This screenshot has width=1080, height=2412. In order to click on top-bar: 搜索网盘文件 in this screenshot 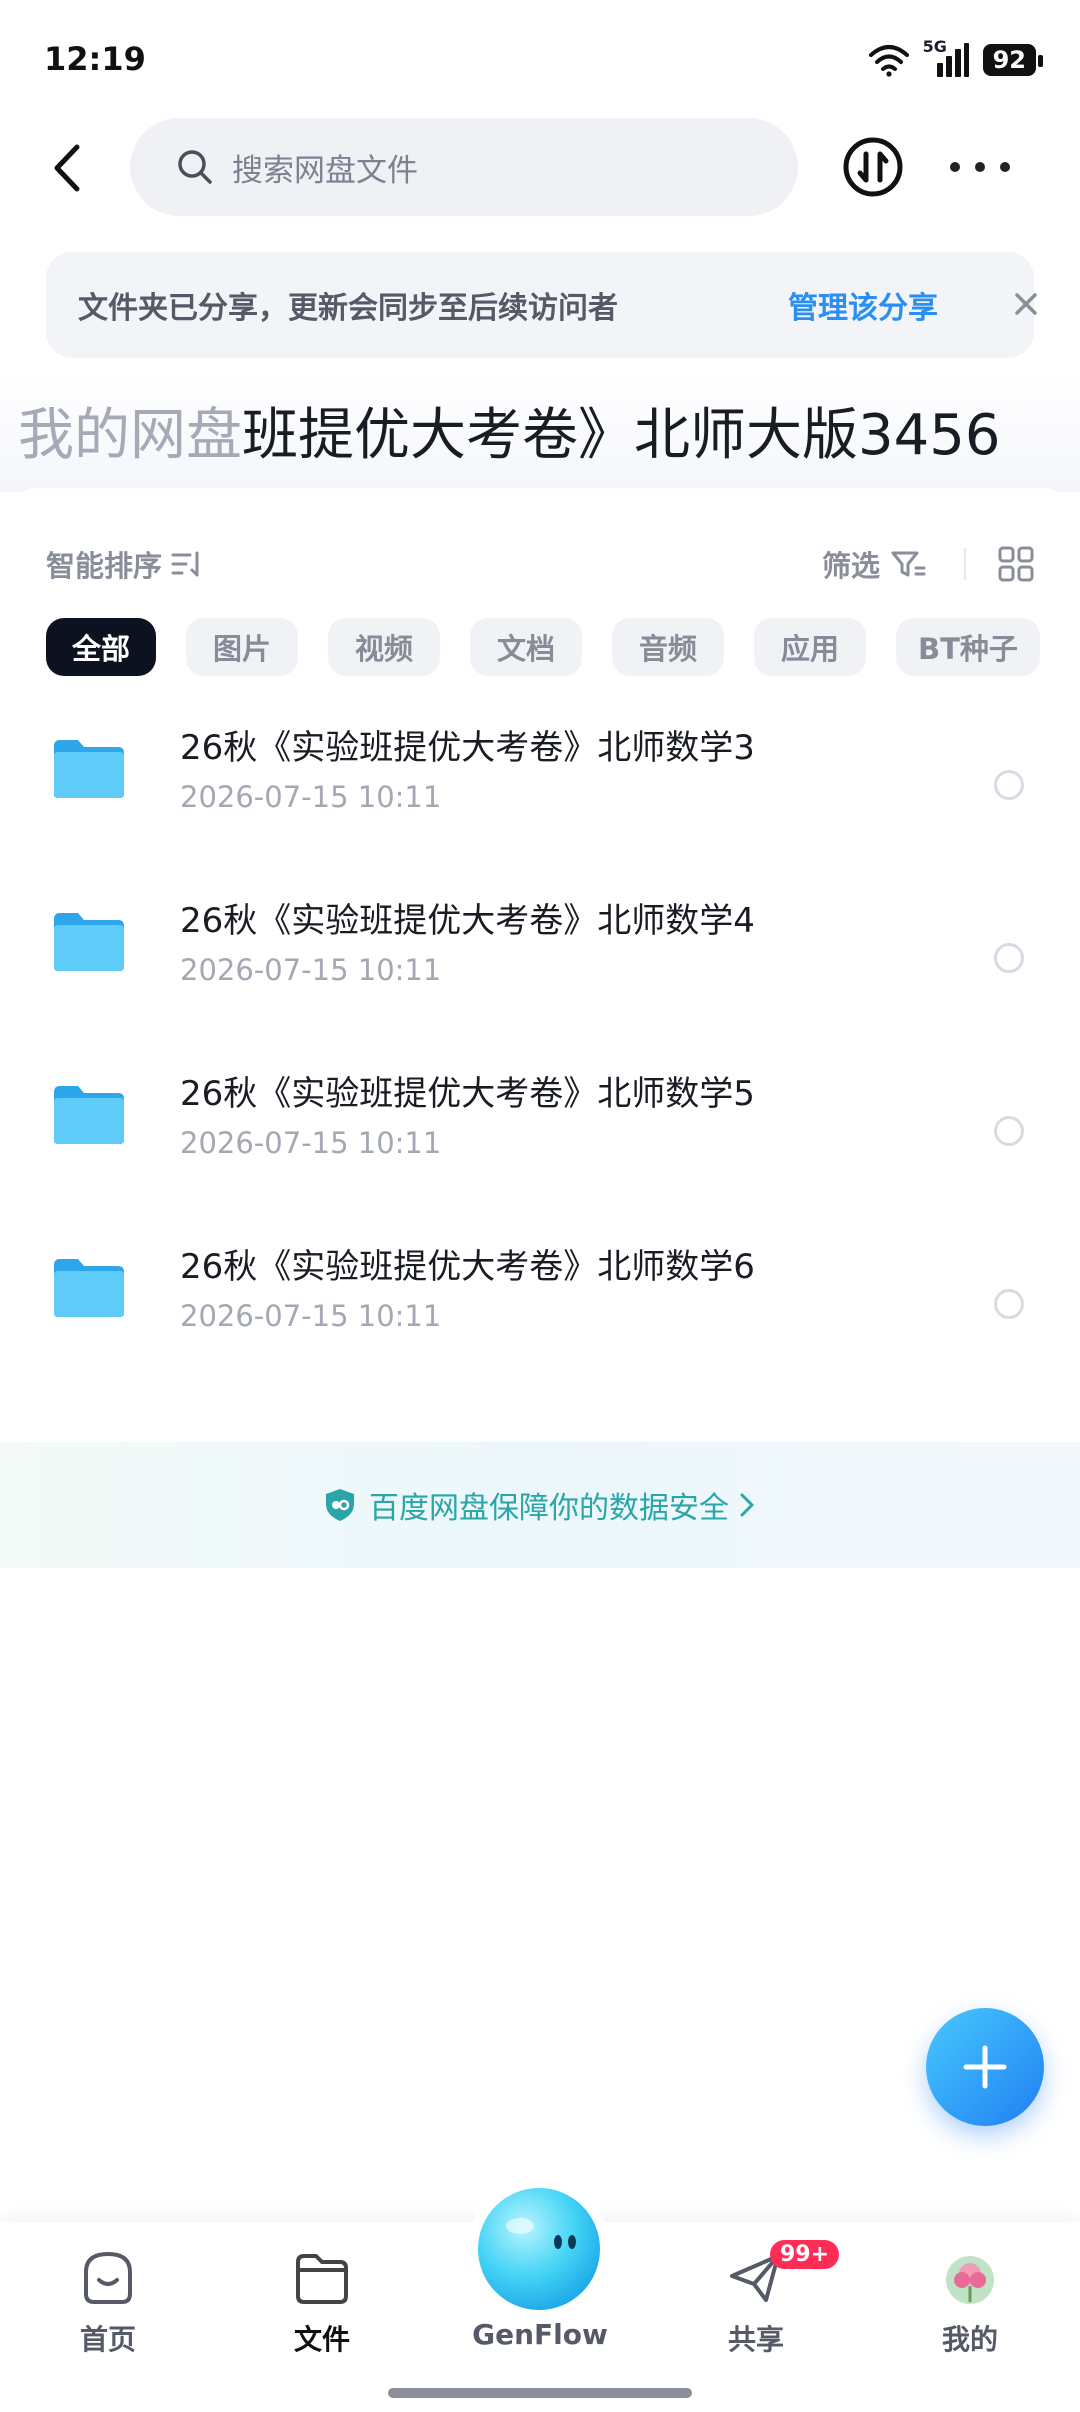, I will do `click(540, 168)`.